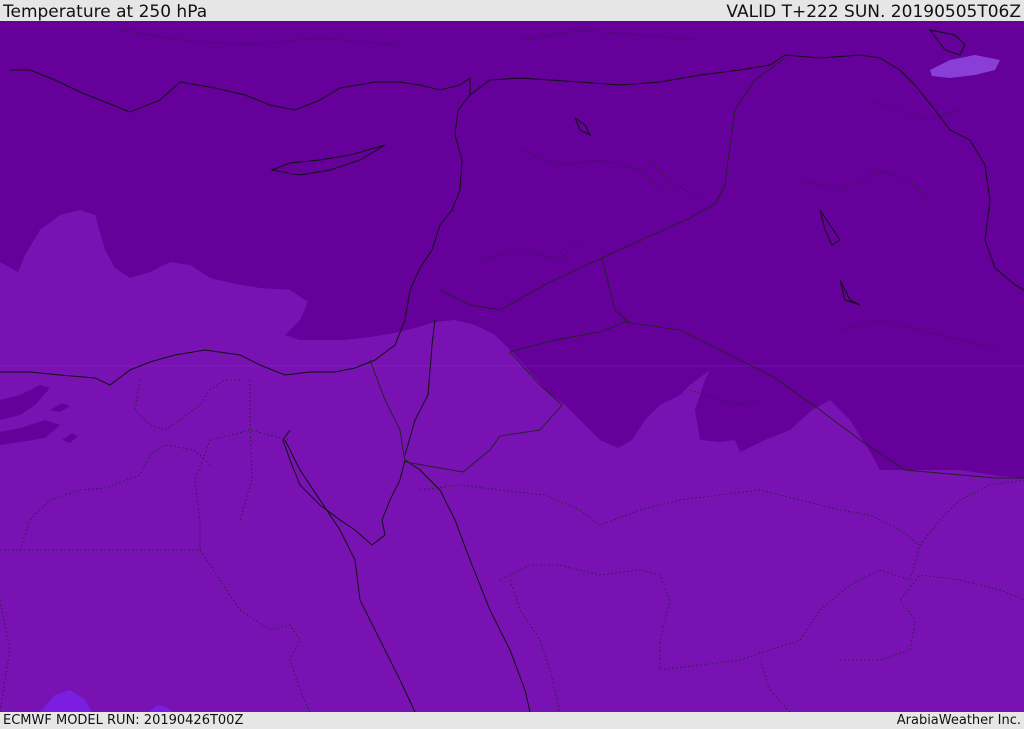  I want to click on model-run-label: ECMWF MODEL RUN: 20190426T00Z, so click(123, 720).